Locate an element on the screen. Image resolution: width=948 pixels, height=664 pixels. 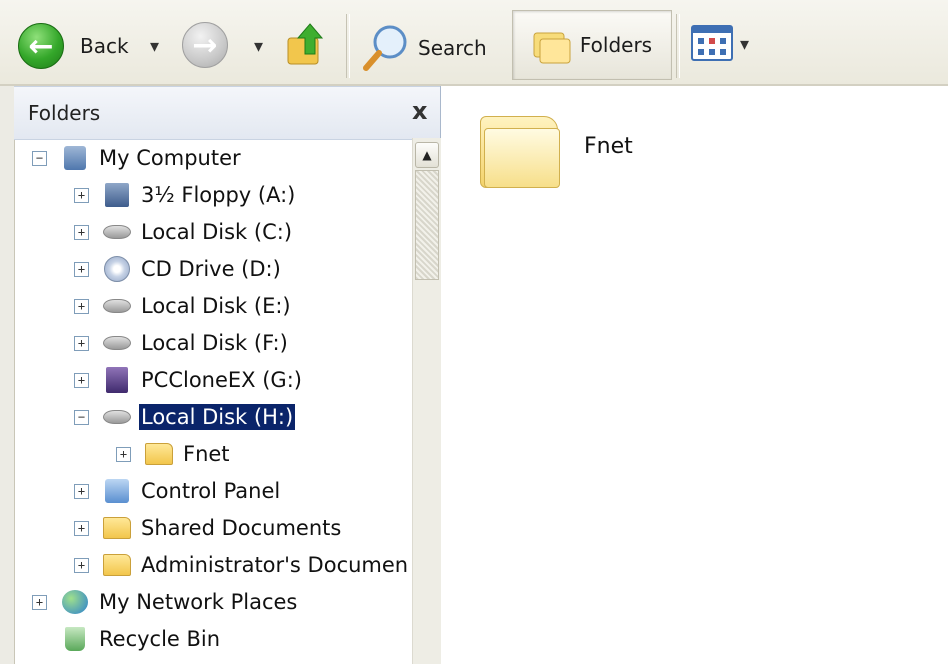
tree-item-label: Local Disk (C:) is located at coordinates (217, 232).